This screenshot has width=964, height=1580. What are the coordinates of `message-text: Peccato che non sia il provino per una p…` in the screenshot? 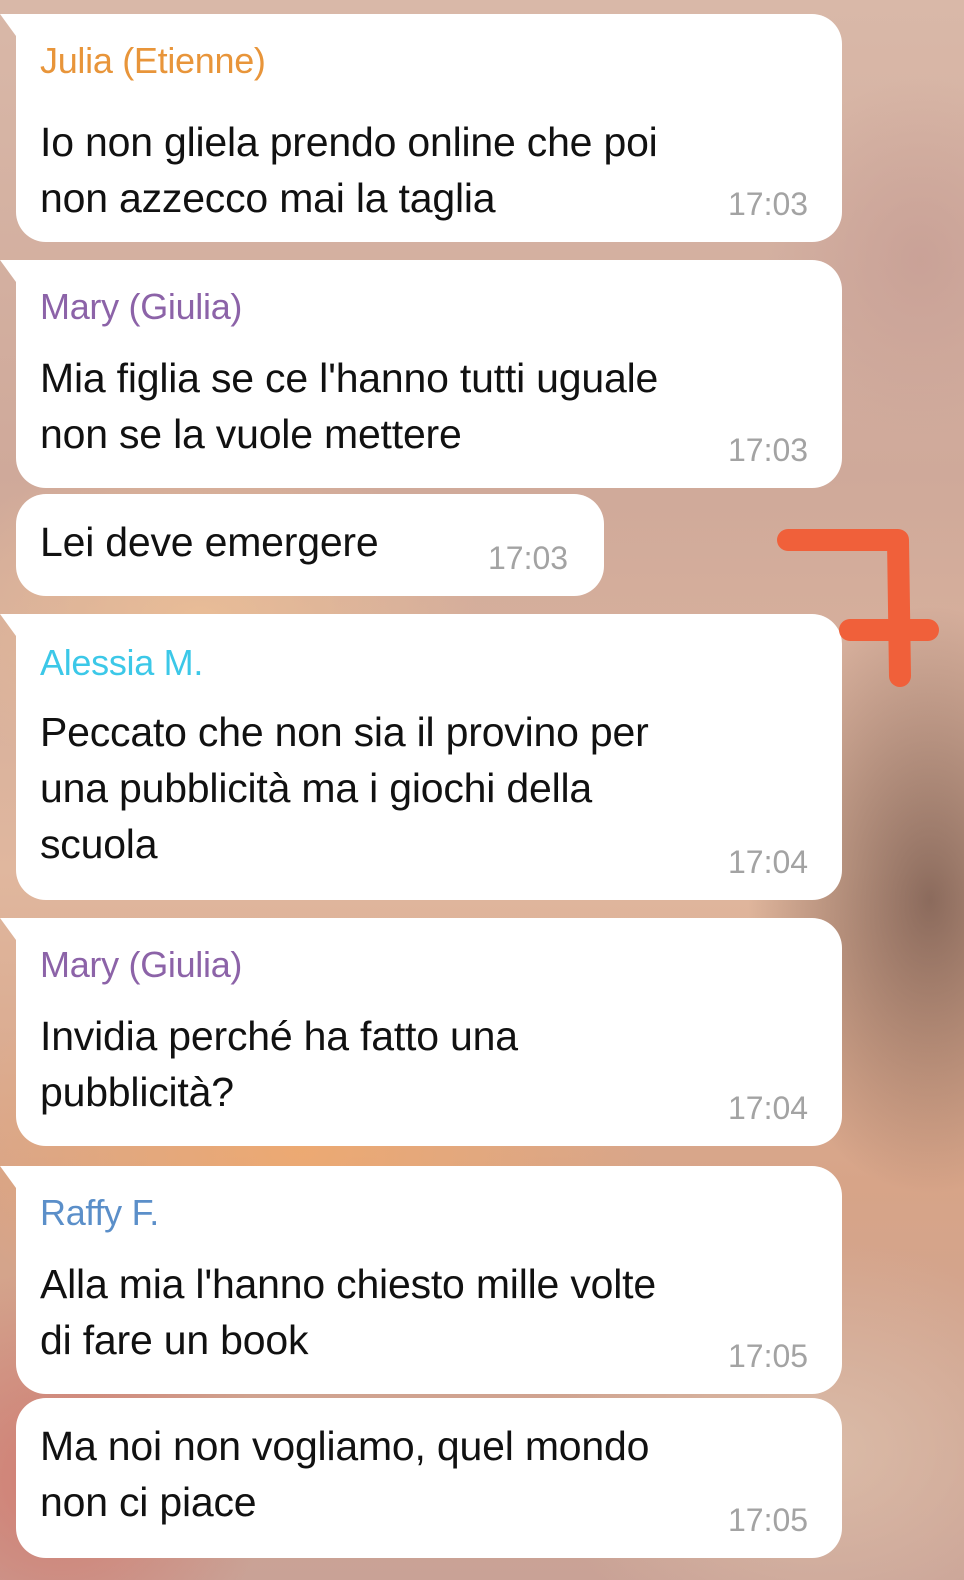 It's located at (344, 788).